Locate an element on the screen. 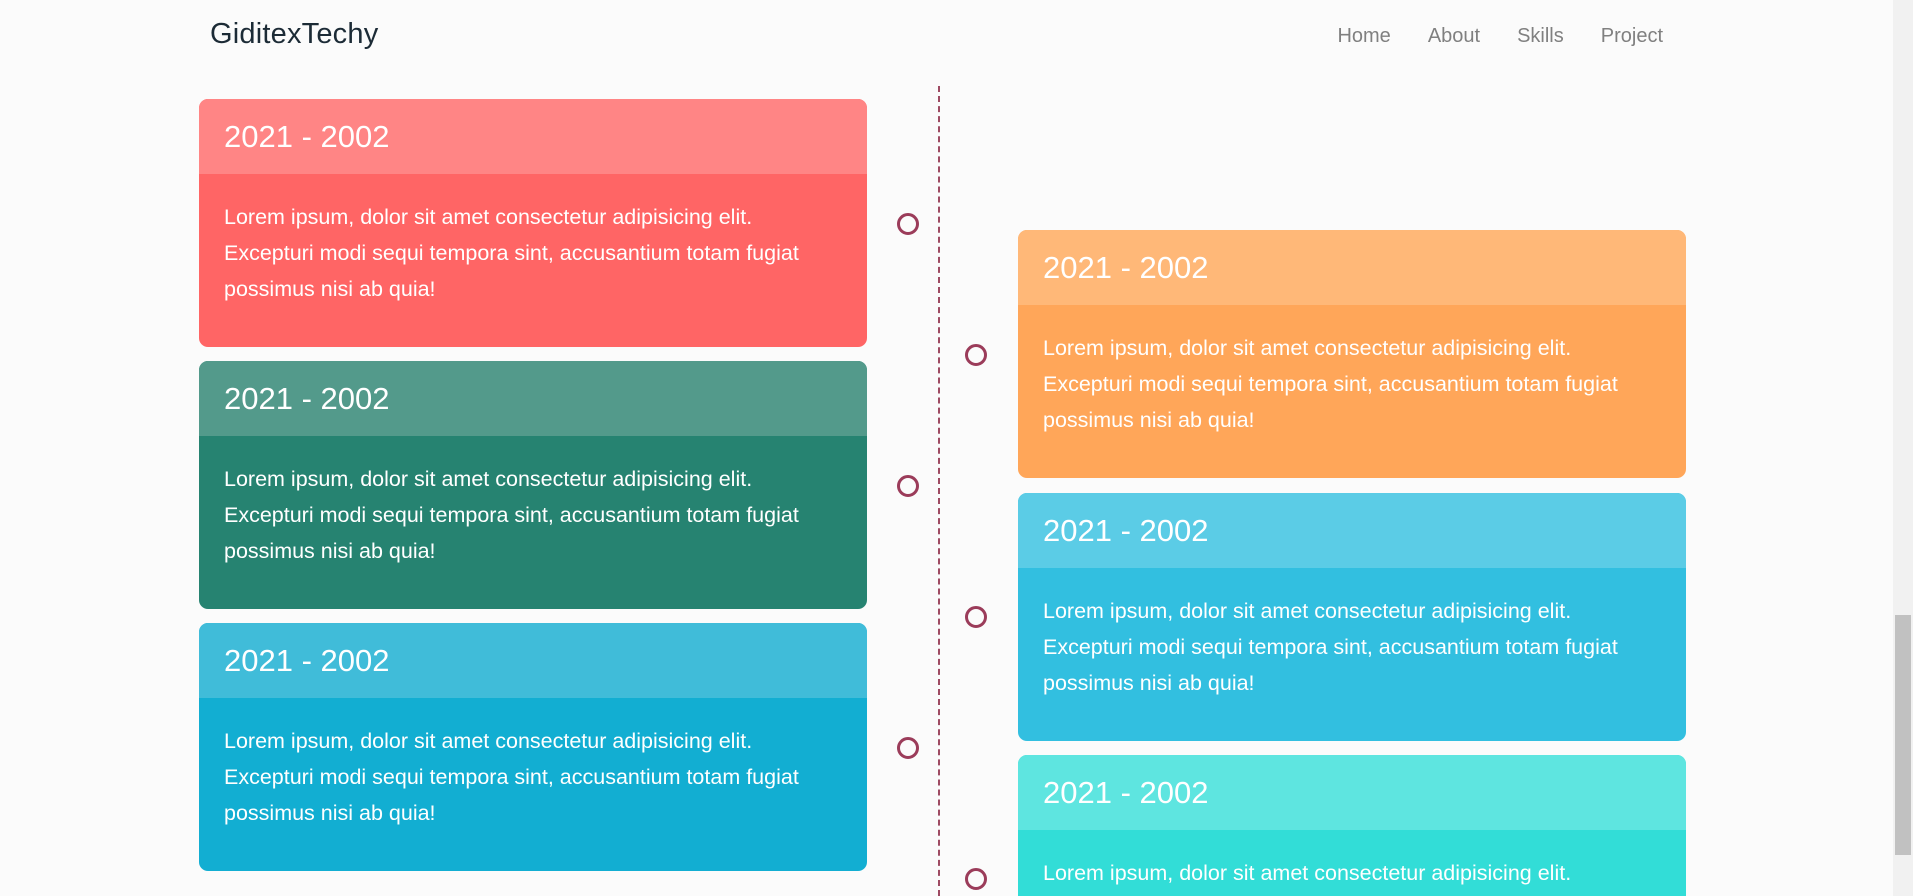 This screenshot has height=896, width=1913. nav-link-about: About is located at coordinates (1454, 36).